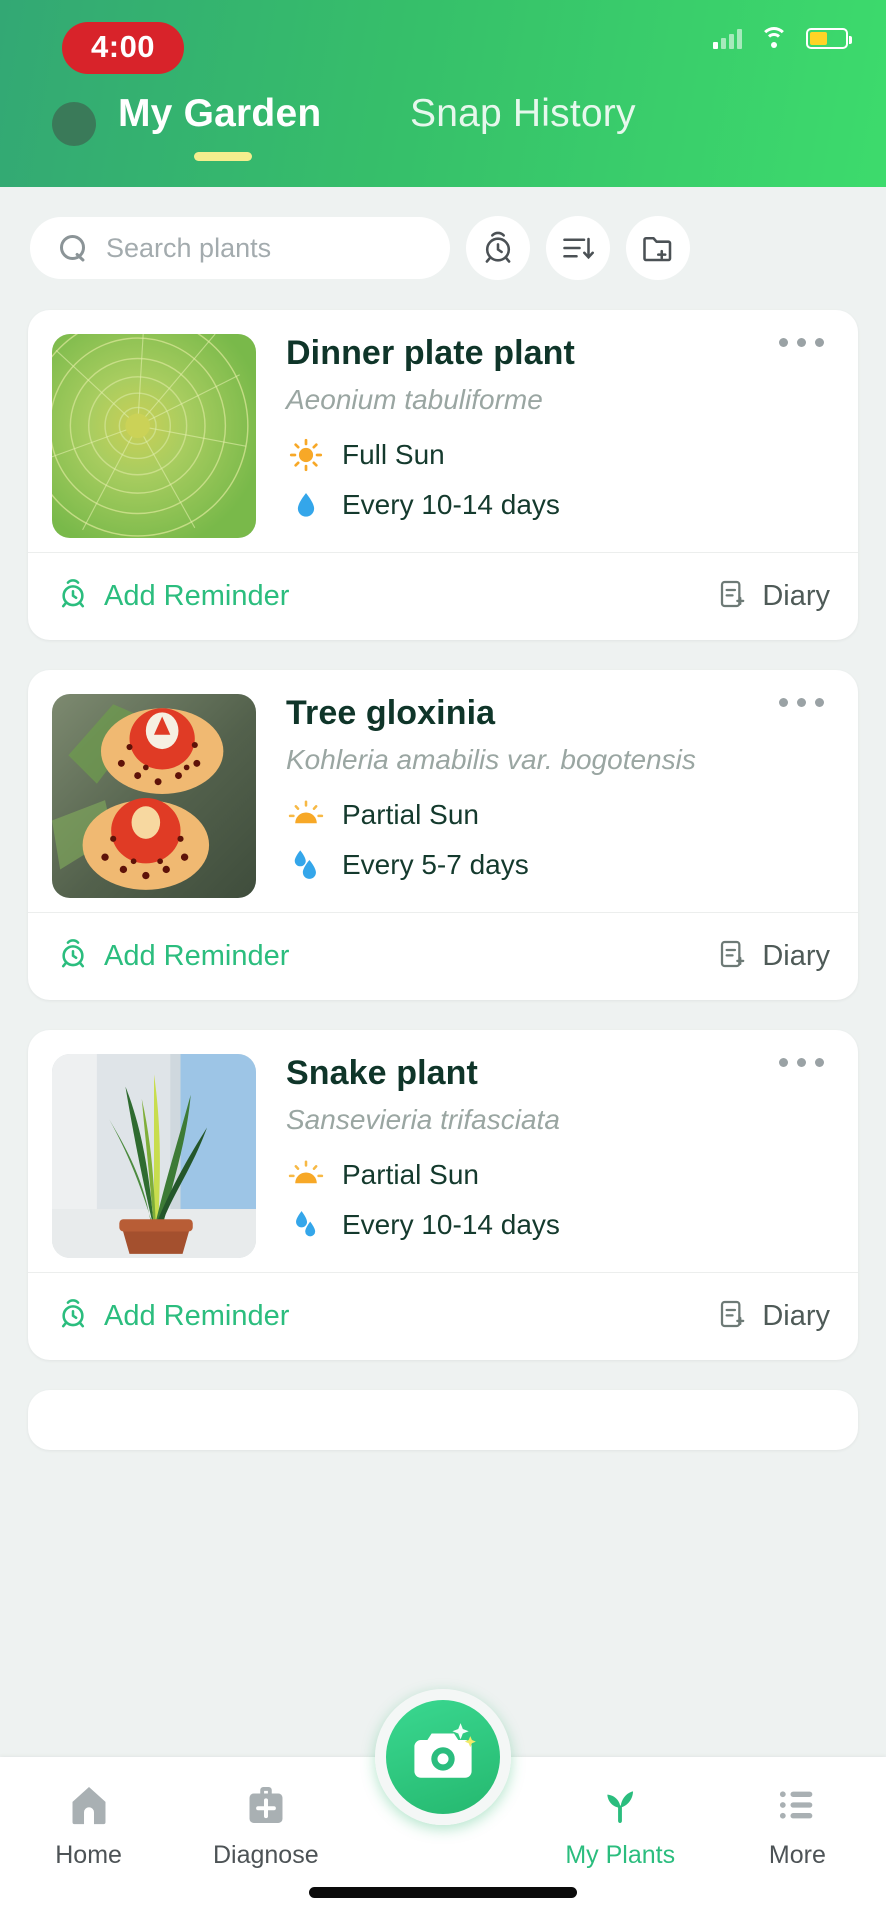 The height and width of the screenshot is (1920, 886). What do you see at coordinates (559, 455) in the screenshot?
I see `plant-light-requirement: Full Sun` at bounding box center [559, 455].